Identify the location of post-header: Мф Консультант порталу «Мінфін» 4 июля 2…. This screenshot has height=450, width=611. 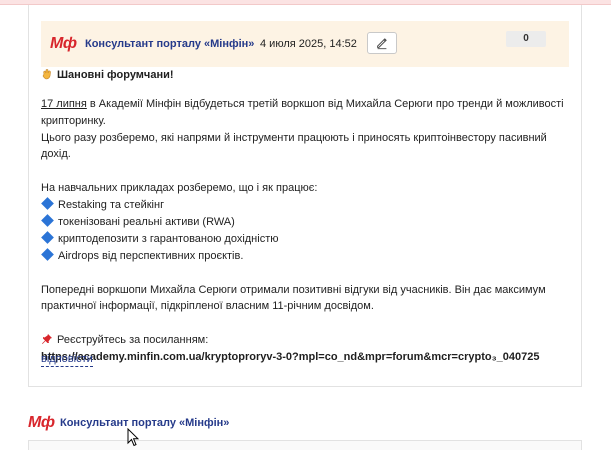
(305, 44).